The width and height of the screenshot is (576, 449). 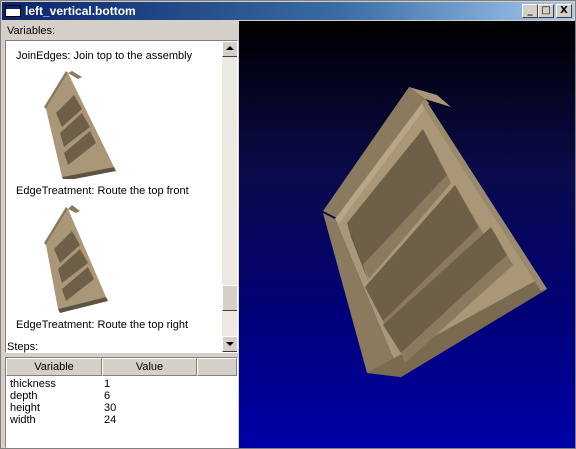 What do you see at coordinates (107, 384) in the screenshot?
I see `value-cell: 1` at bounding box center [107, 384].